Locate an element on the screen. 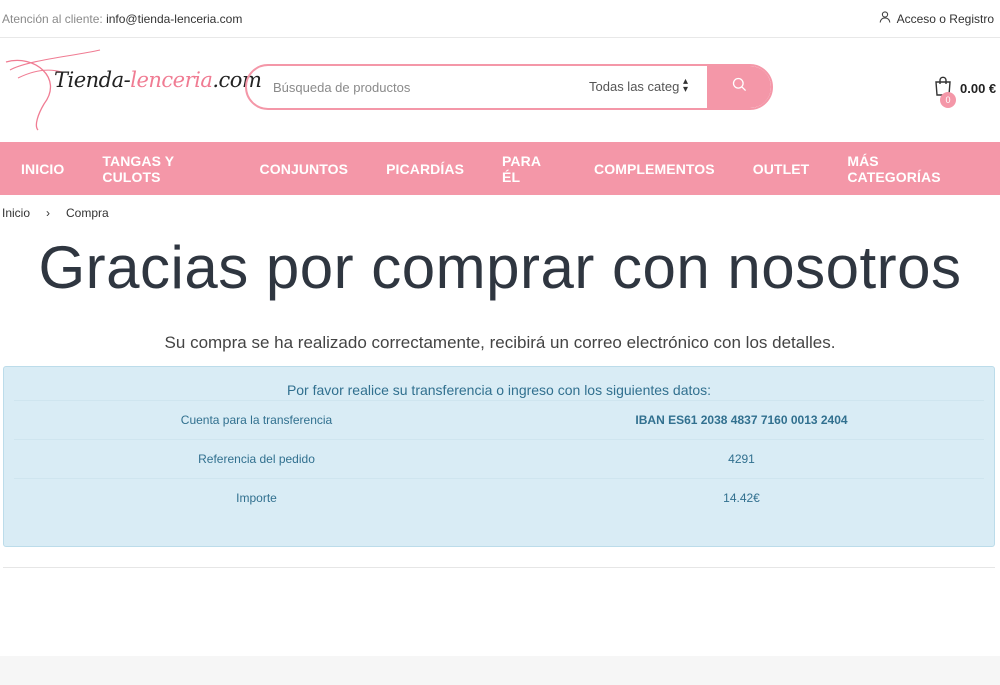 This screenshot has width=1000, height=685. search-input is located at coordinates (428, 87).